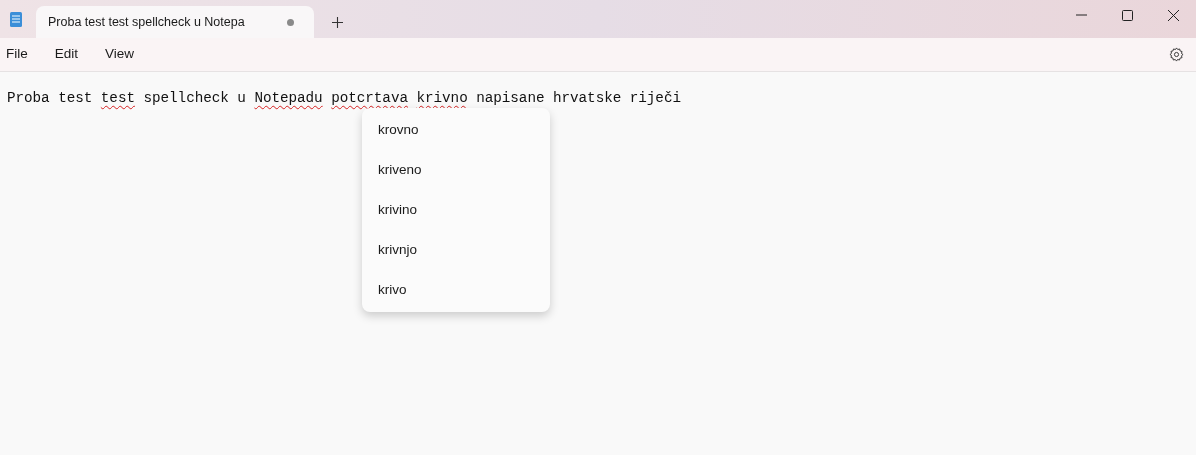 This screenshot has width=1196, height=455. Describe the element at coordinates (456, 210) in the screenshot. I see `suggestion-item: krivino` at that location.